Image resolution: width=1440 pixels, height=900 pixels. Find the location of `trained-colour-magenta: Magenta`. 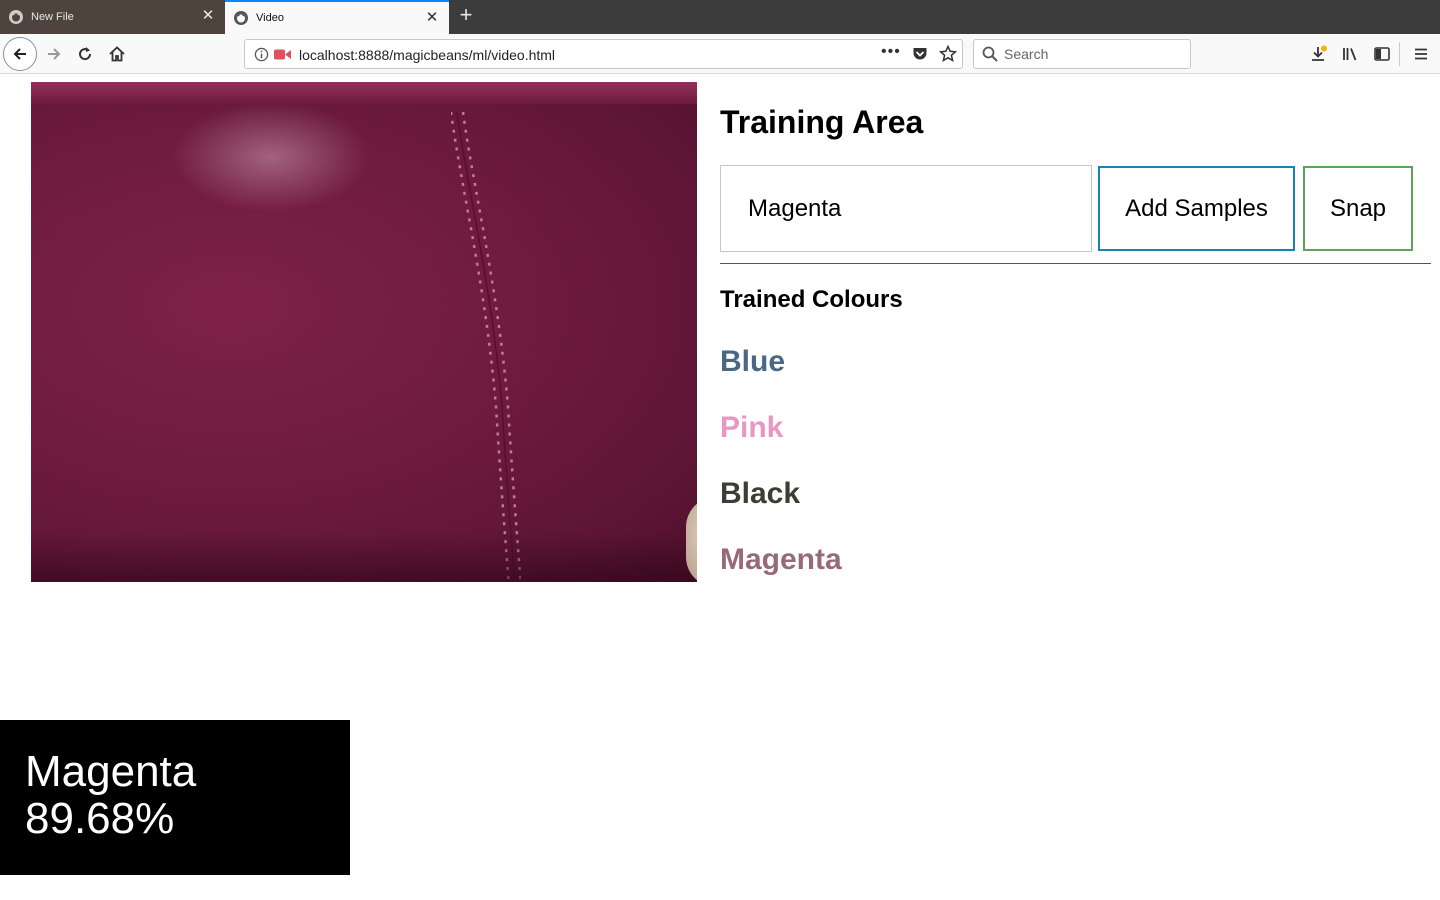

trained-colour-magenta: Magenta is located at coordinates (781, 559).